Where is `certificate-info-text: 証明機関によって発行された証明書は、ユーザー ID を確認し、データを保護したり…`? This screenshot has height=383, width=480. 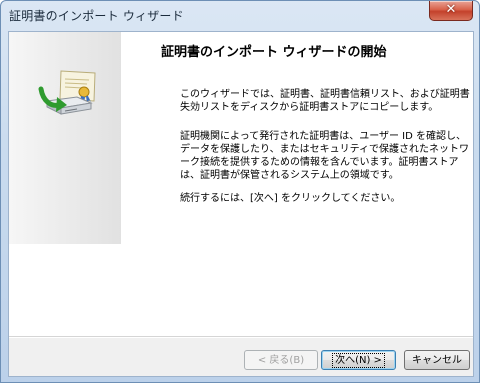
certificate-info-text: 証明機関によって発行された証明書は、ユーザー ID を確認し、データを保護したり… is located at coordinates (324, 156).